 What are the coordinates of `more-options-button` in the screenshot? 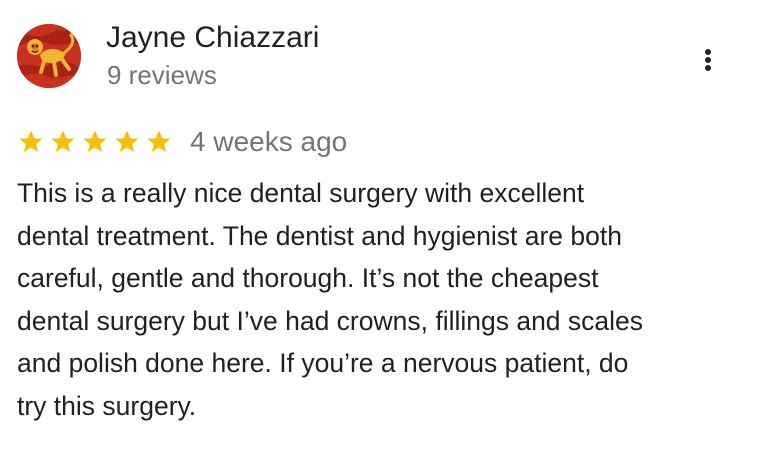 It's located at (708, 60).